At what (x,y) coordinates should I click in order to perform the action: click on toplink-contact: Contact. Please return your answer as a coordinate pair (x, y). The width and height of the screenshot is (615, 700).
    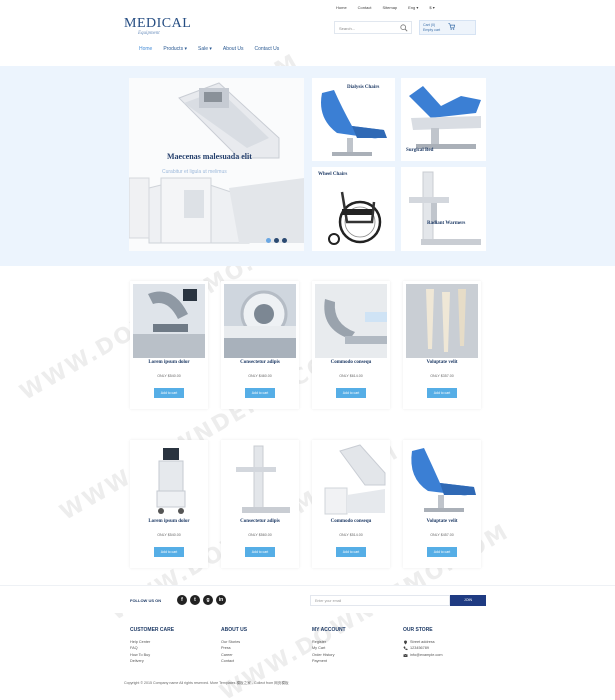
    Looking at the image, I should click on (365, 7).